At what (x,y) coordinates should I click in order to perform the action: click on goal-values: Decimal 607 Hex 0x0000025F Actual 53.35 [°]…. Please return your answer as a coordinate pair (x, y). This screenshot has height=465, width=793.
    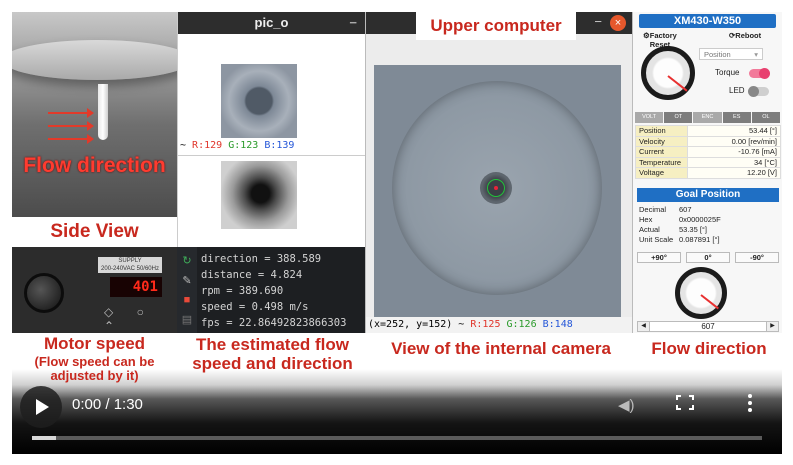
    Looking at the image, I should click on (680, 225).